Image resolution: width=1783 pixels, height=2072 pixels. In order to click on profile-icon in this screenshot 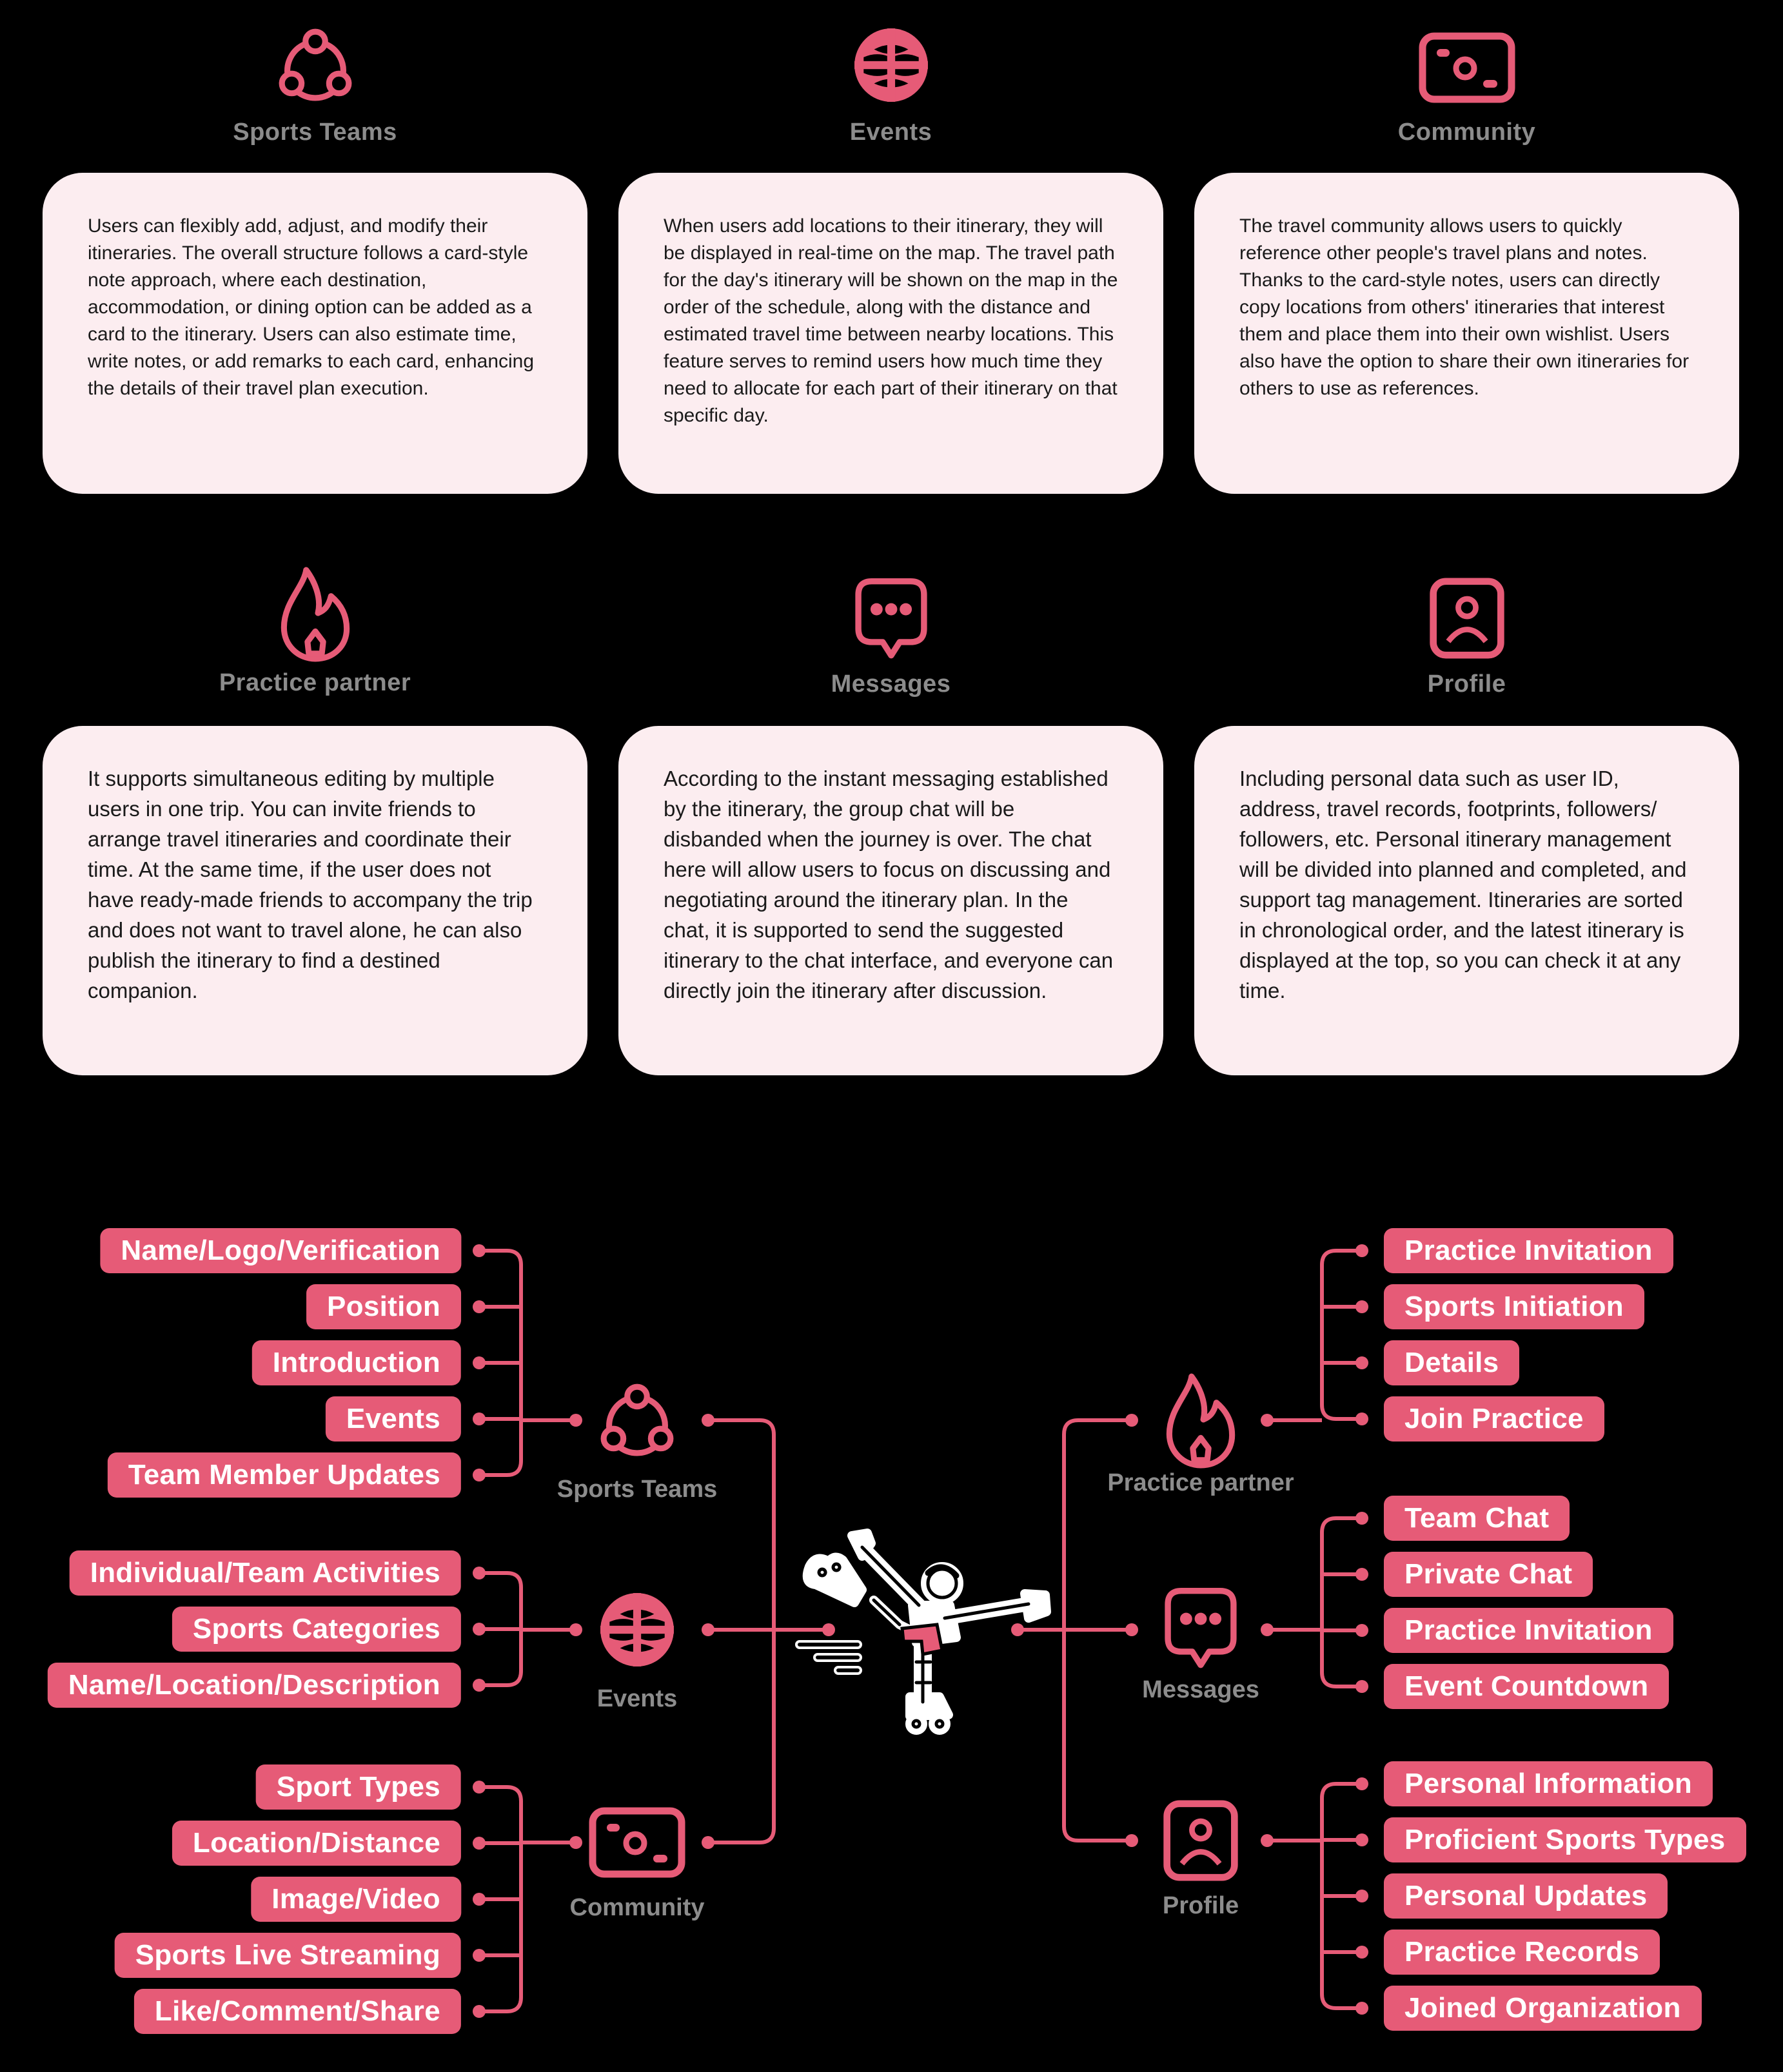, I will do `click(1200, 1840)`.